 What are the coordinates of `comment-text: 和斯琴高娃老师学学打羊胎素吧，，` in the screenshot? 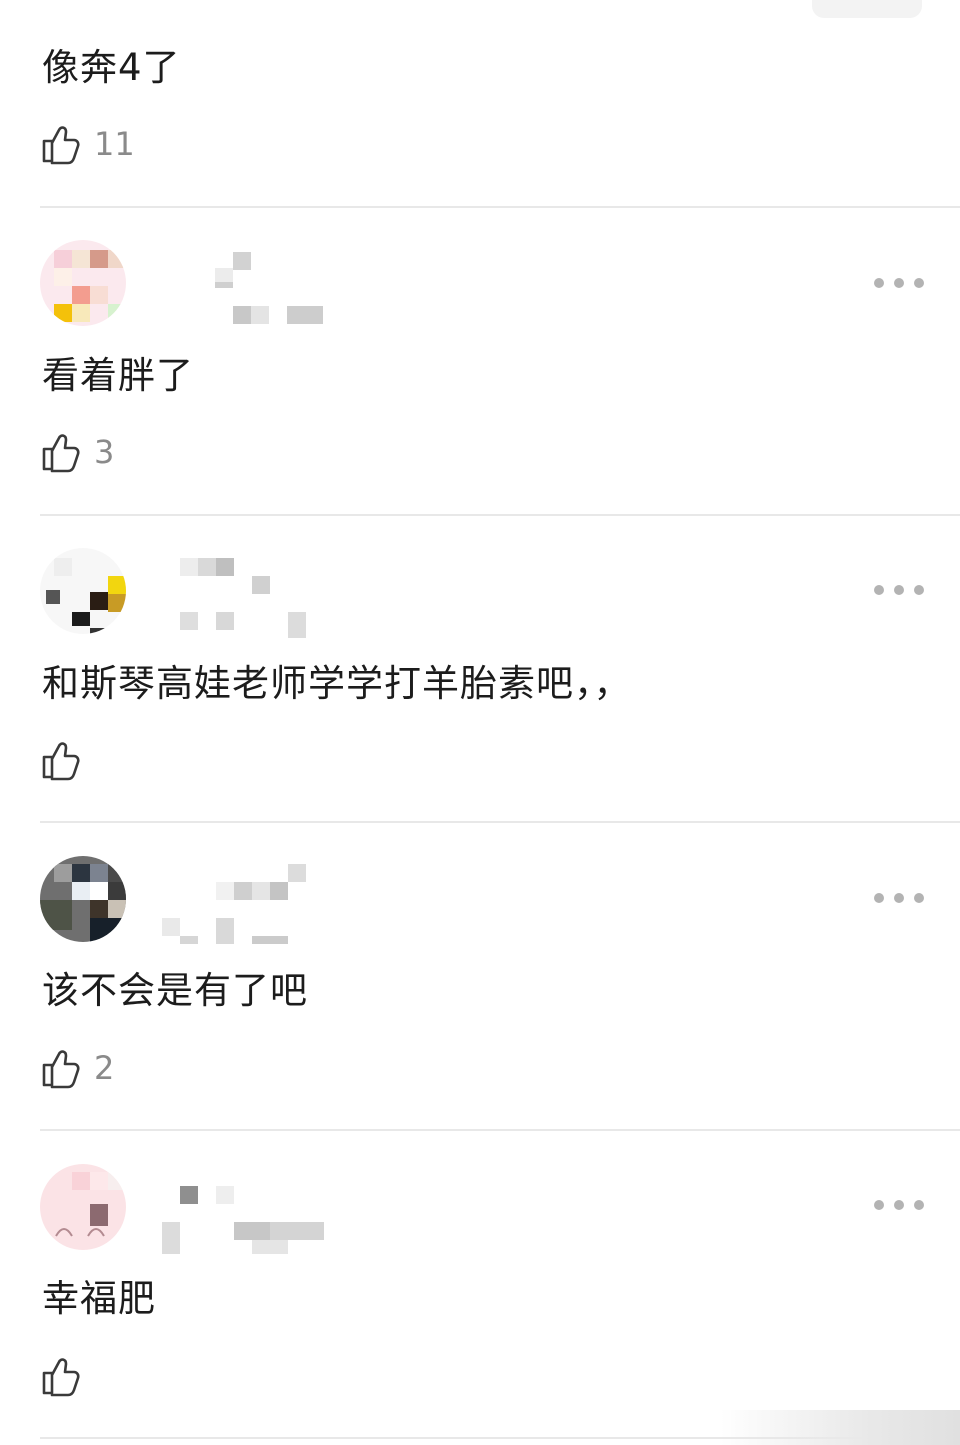 It's located at (337, 683).